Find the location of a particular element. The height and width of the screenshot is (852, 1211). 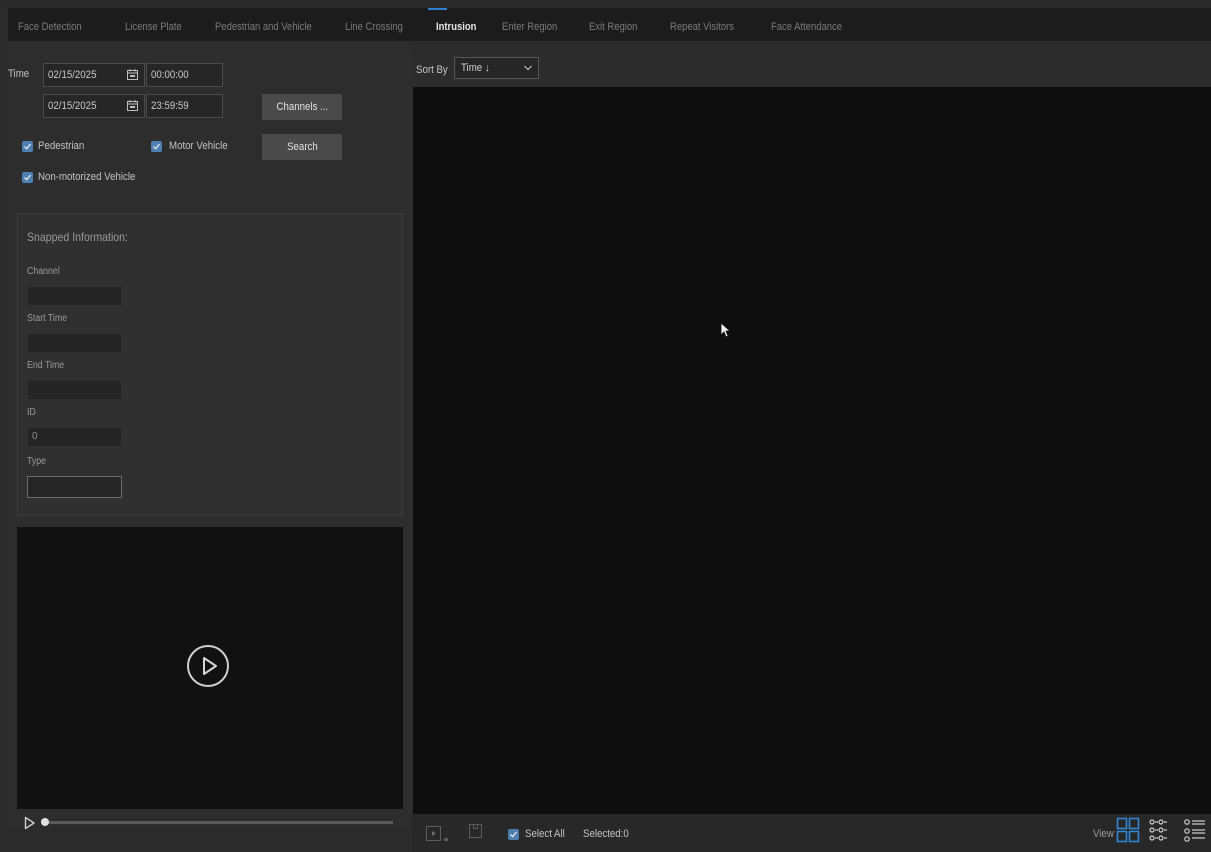

small-play-icon is located at coordinates (434, 833).